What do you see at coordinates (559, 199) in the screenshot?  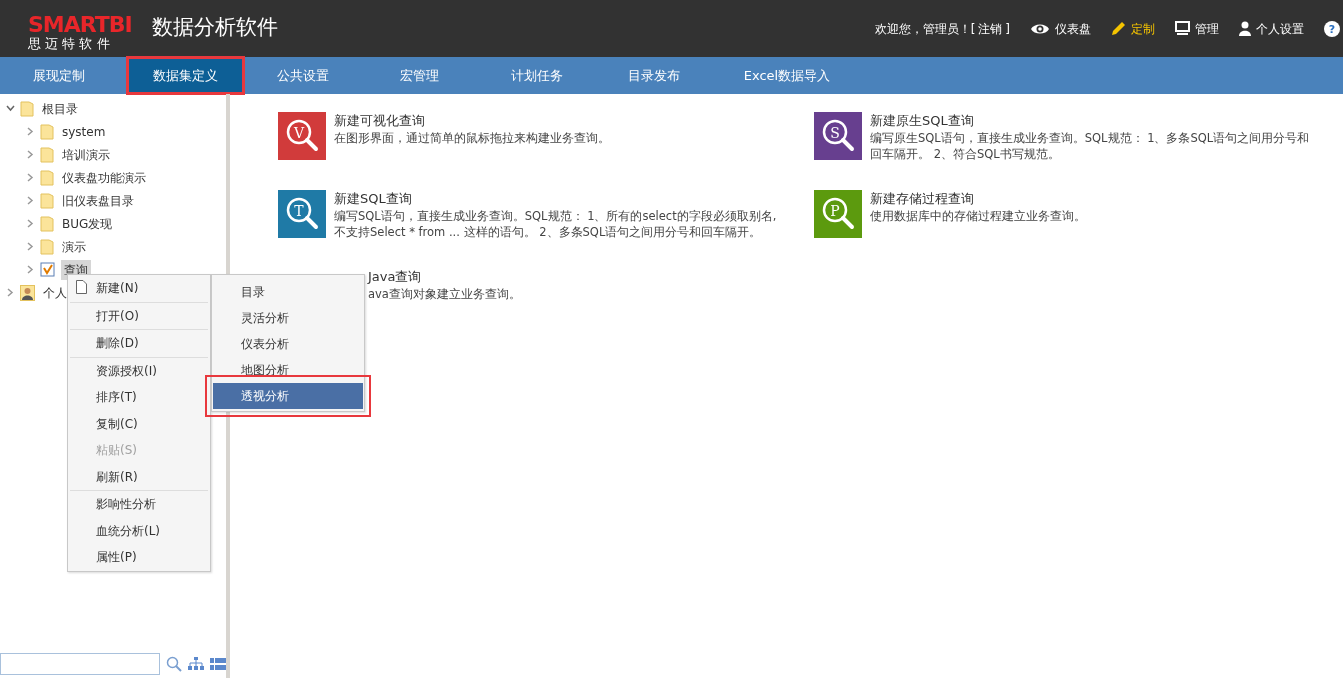 I see `card-title: 新建SQL查询` at bounding box center [559, 199].